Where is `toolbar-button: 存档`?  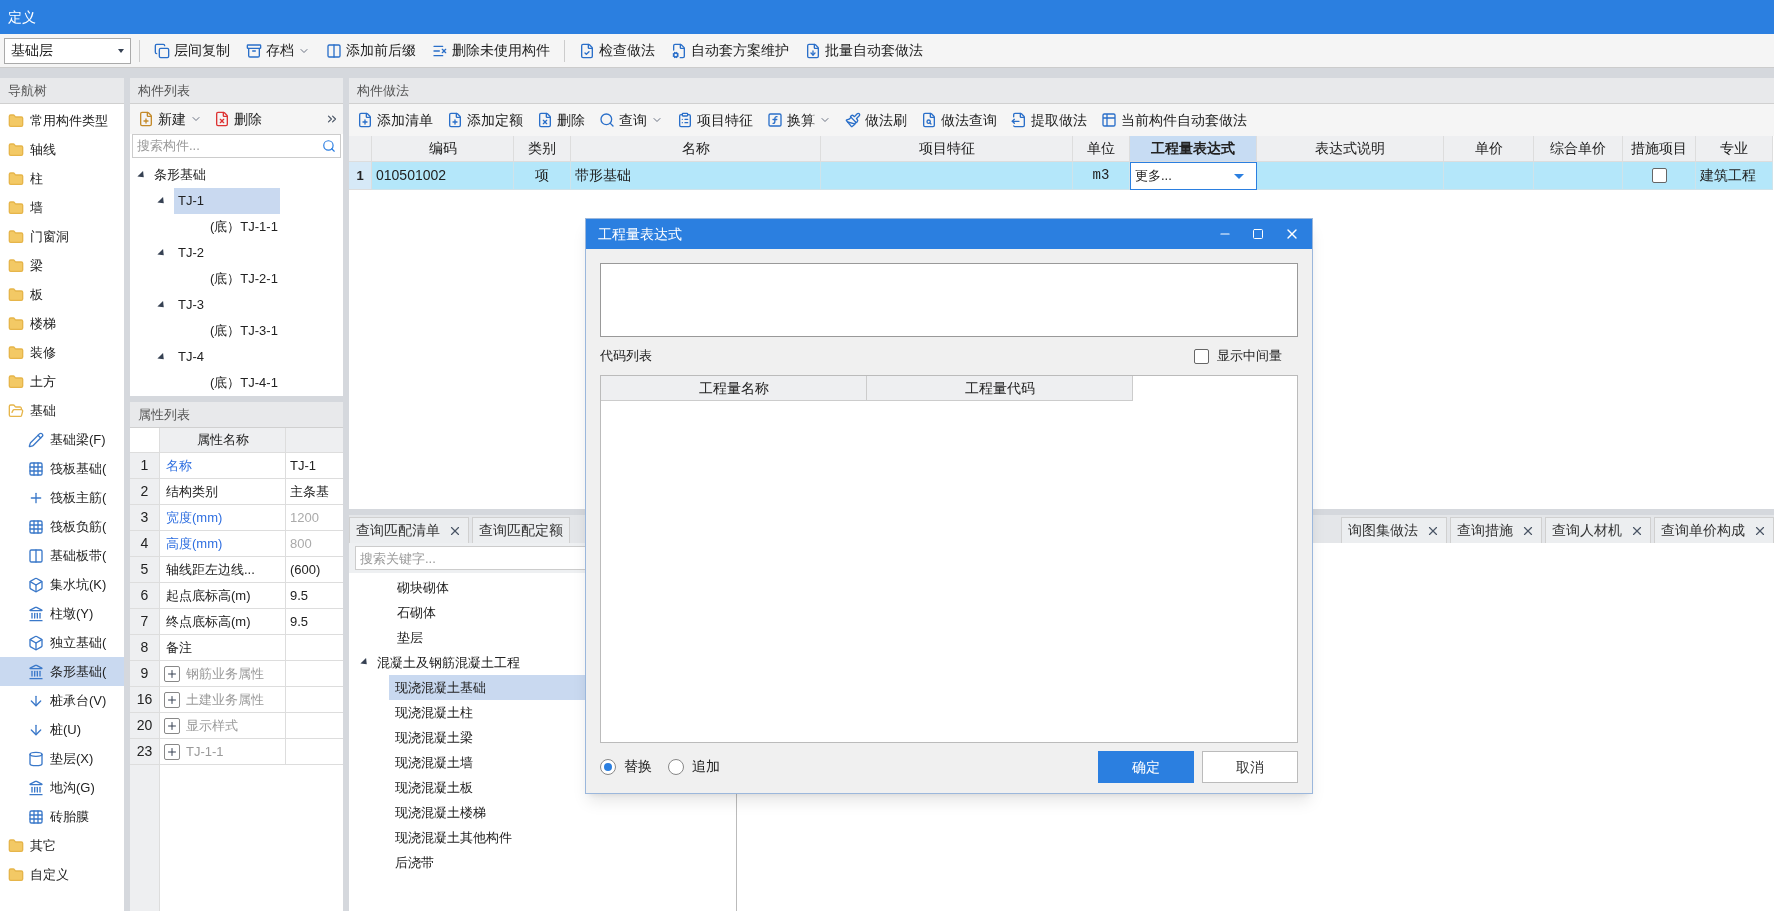
toolbar-button: 存档 is located at coordinates (278, 50).